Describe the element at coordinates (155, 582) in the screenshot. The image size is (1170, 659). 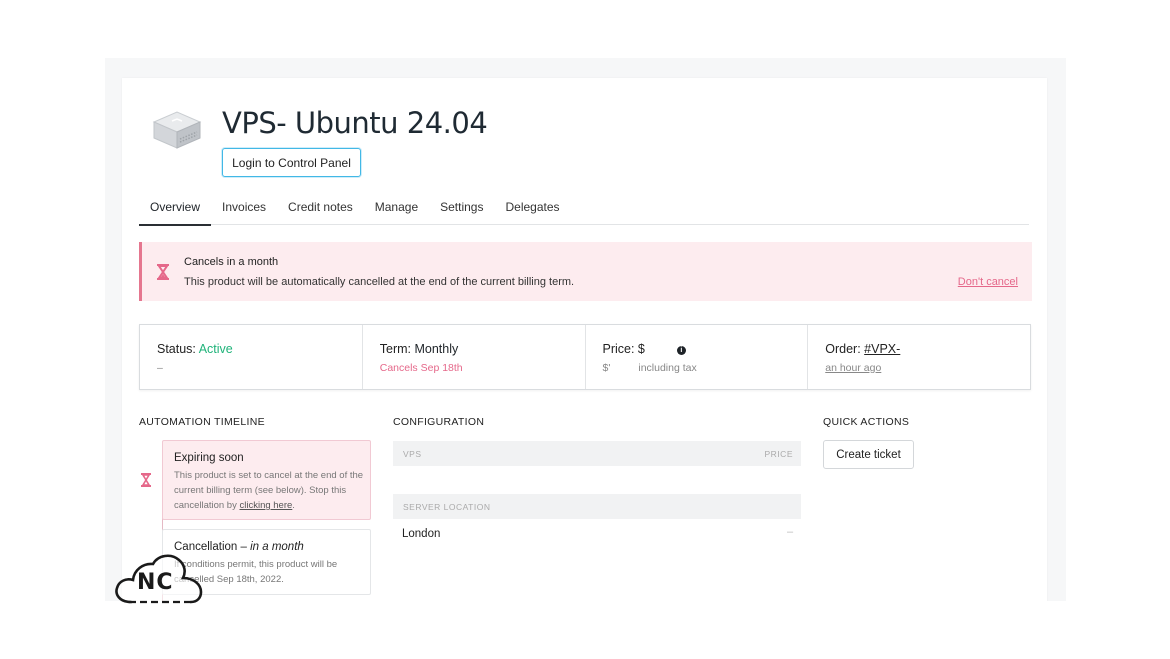
I see `logo-text: NC` at that location.